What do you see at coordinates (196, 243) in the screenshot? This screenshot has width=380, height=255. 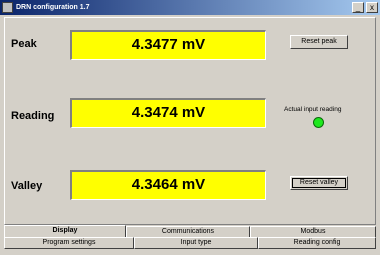 I see `tab-input-type: Input type` at bounding box center [196, 243].